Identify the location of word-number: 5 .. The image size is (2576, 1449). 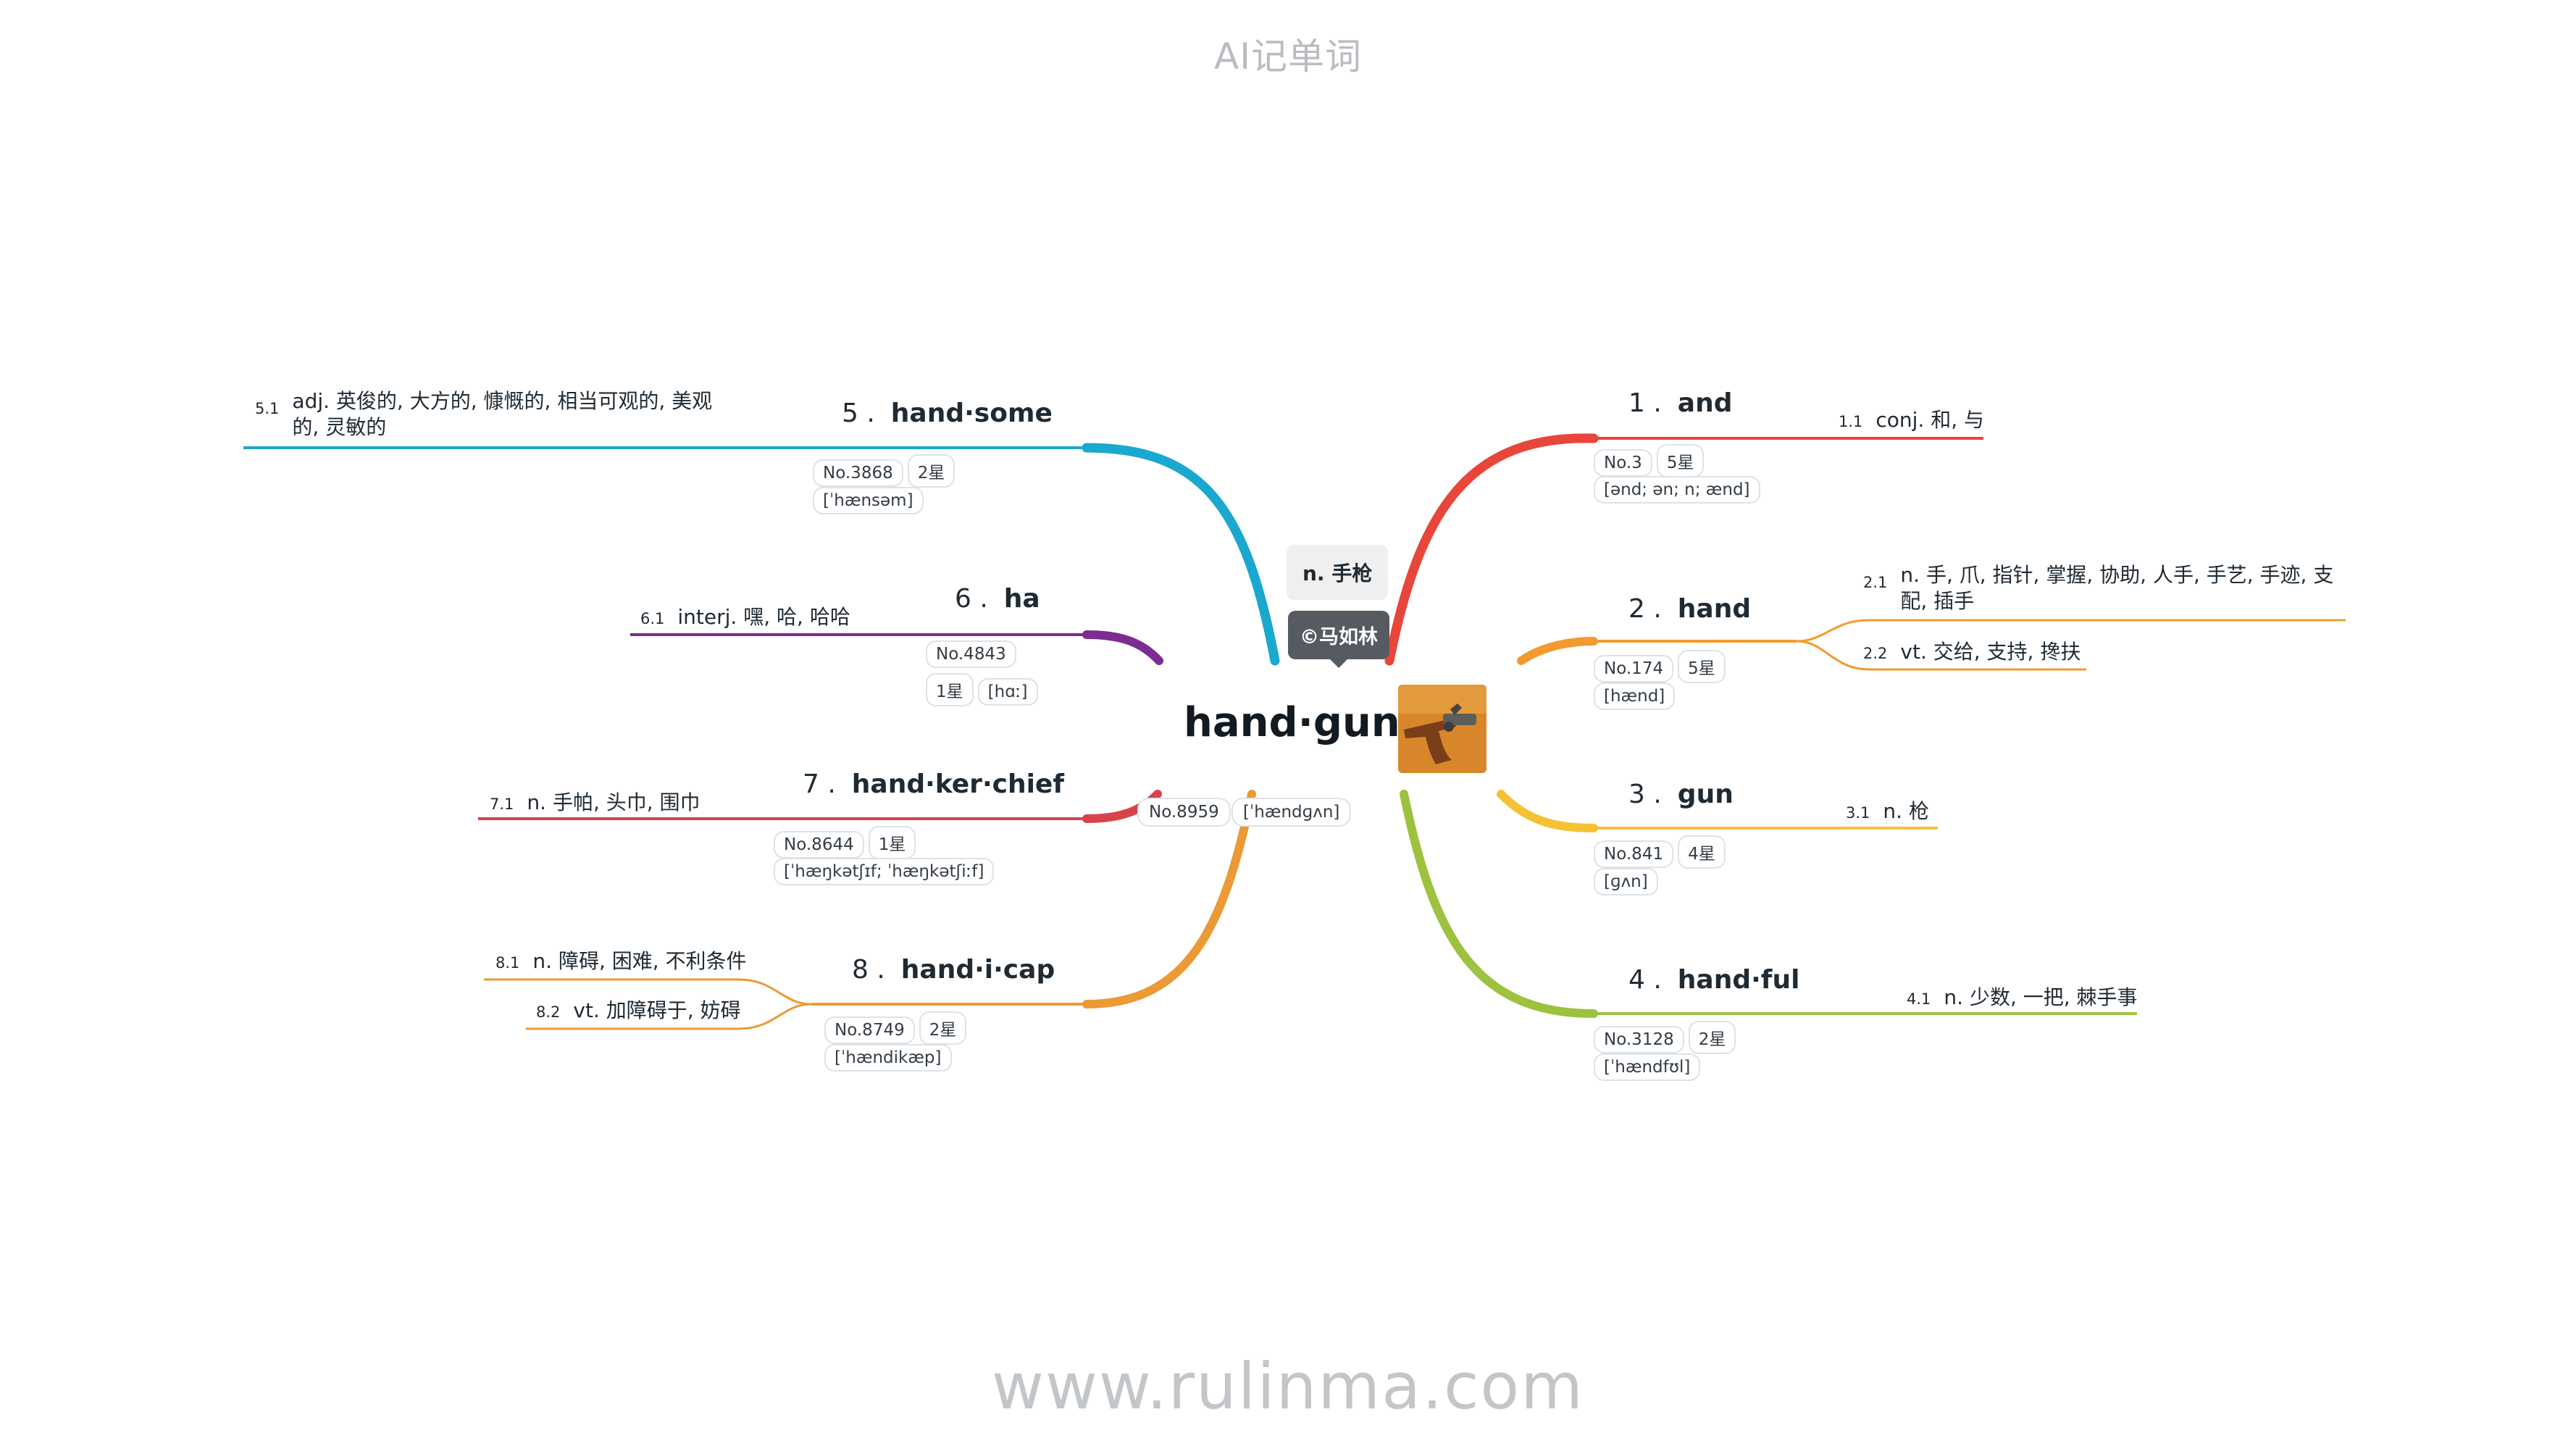
(859, 413).